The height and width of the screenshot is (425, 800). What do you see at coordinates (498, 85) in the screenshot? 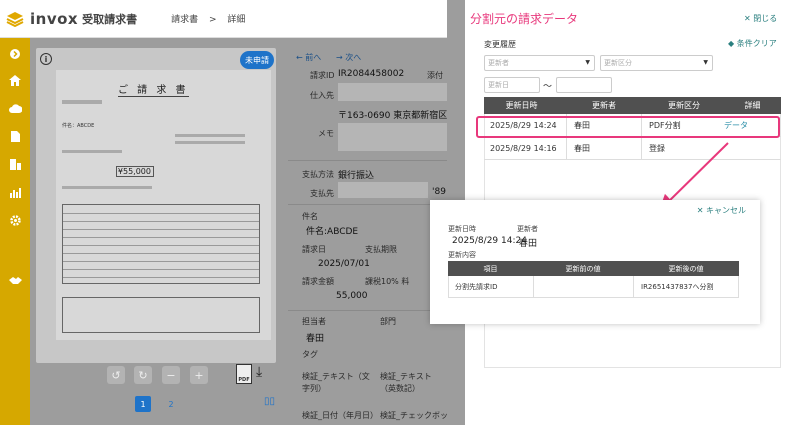
I see `date-from-placeholder: 更新日` at bounding box center [498, 85].